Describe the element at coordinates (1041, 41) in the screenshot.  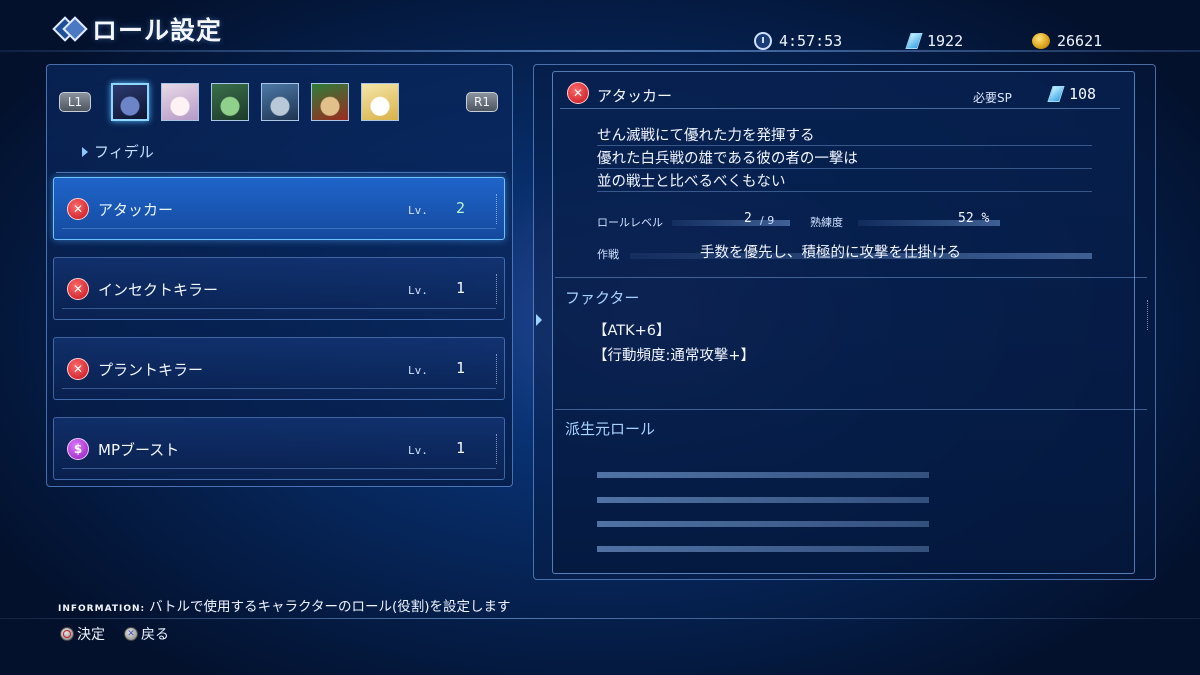
I see `coin-icon` at that location.